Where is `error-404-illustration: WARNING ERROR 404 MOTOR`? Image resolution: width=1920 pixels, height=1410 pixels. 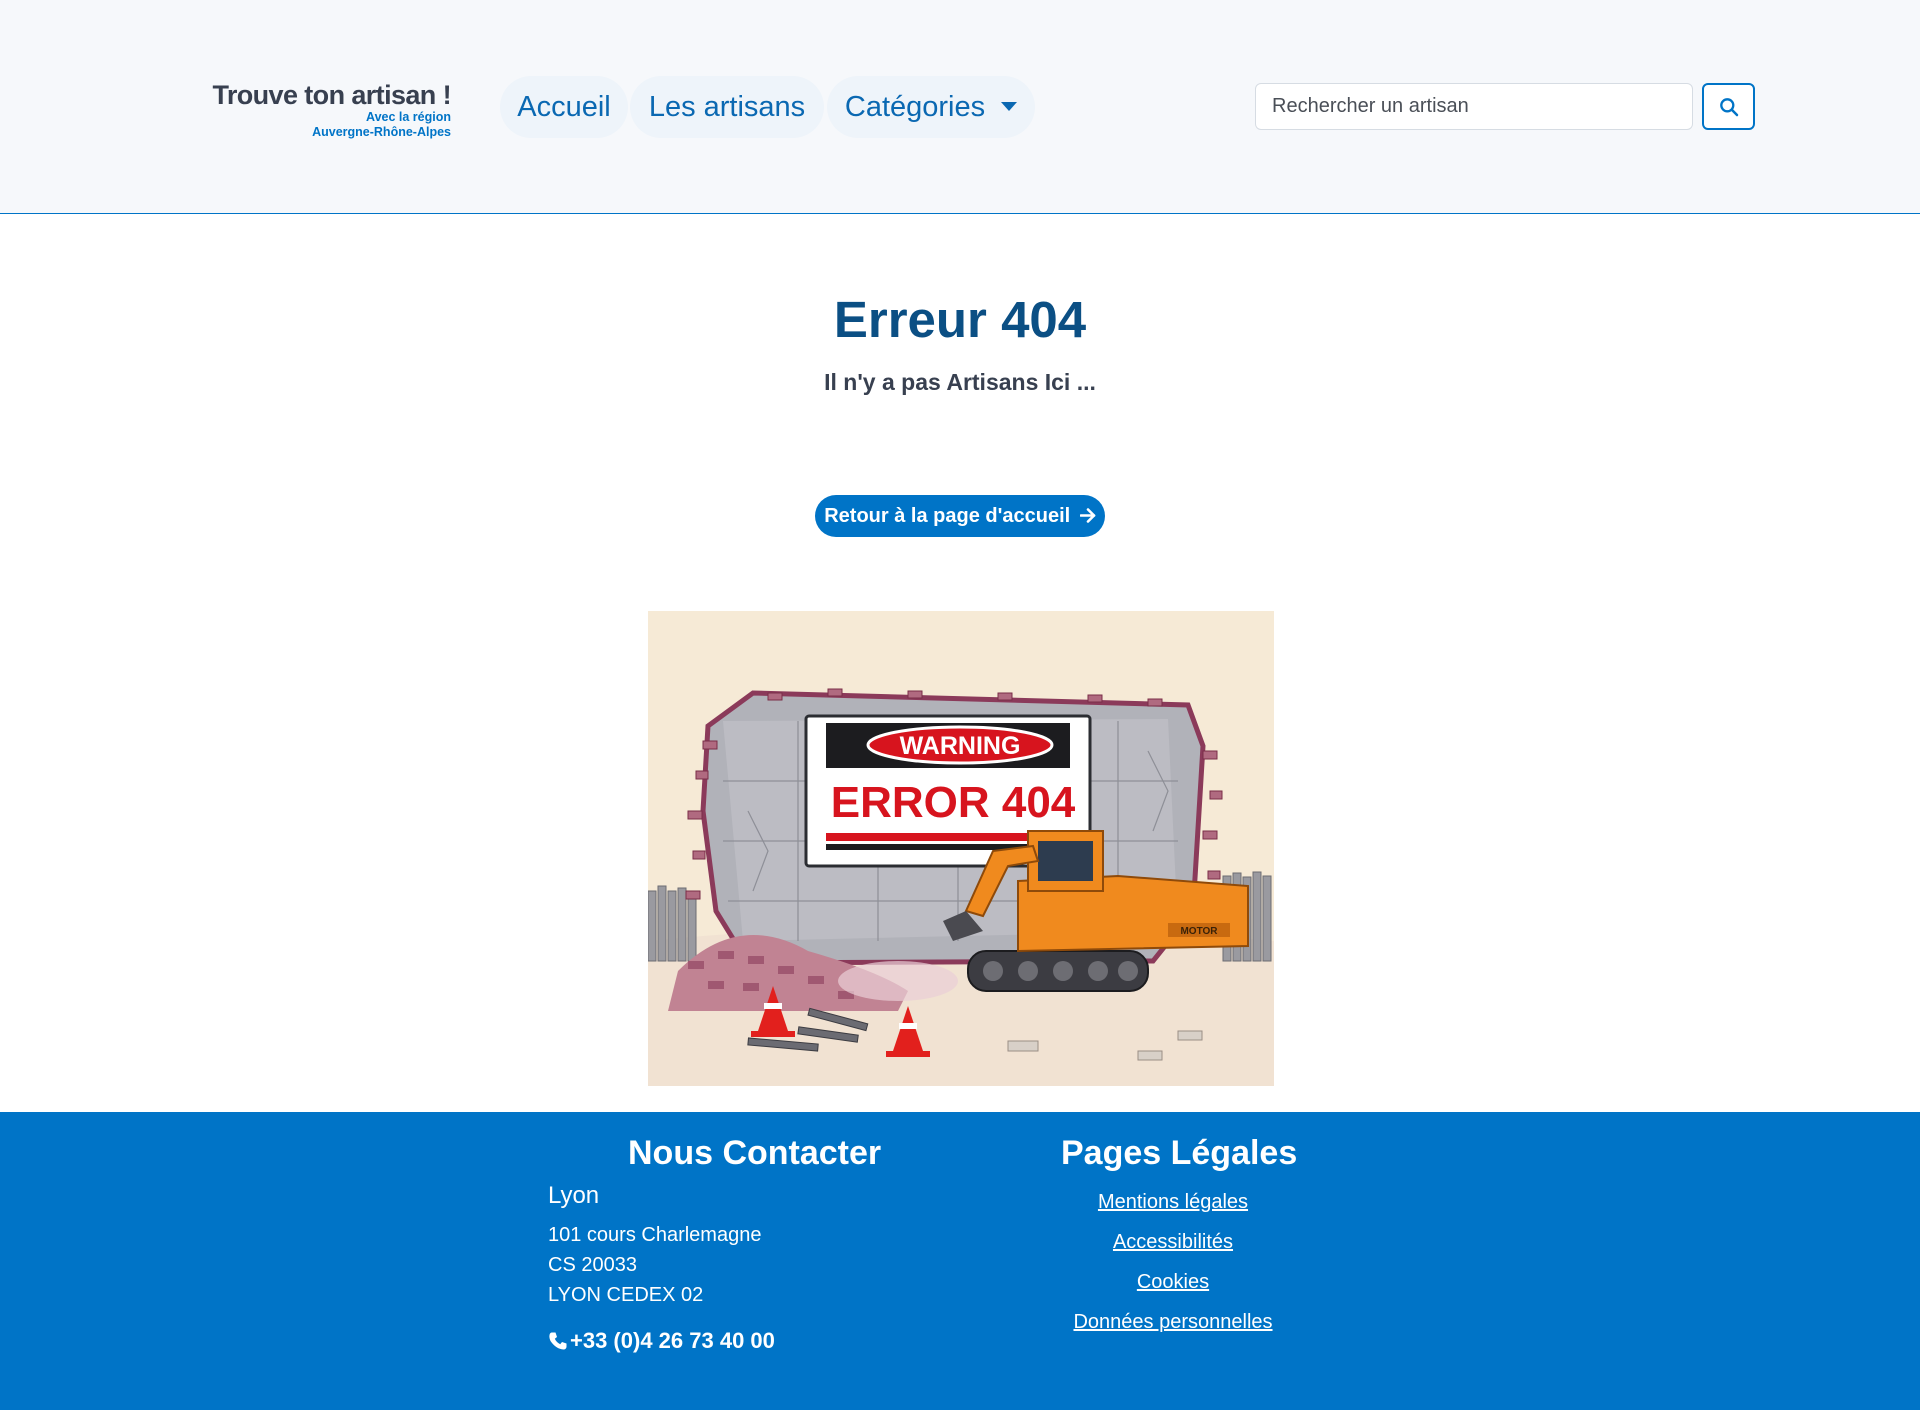
error-404-illustration: WARNING ERROR 404 MOTOR is located at coordinates (961, 848).